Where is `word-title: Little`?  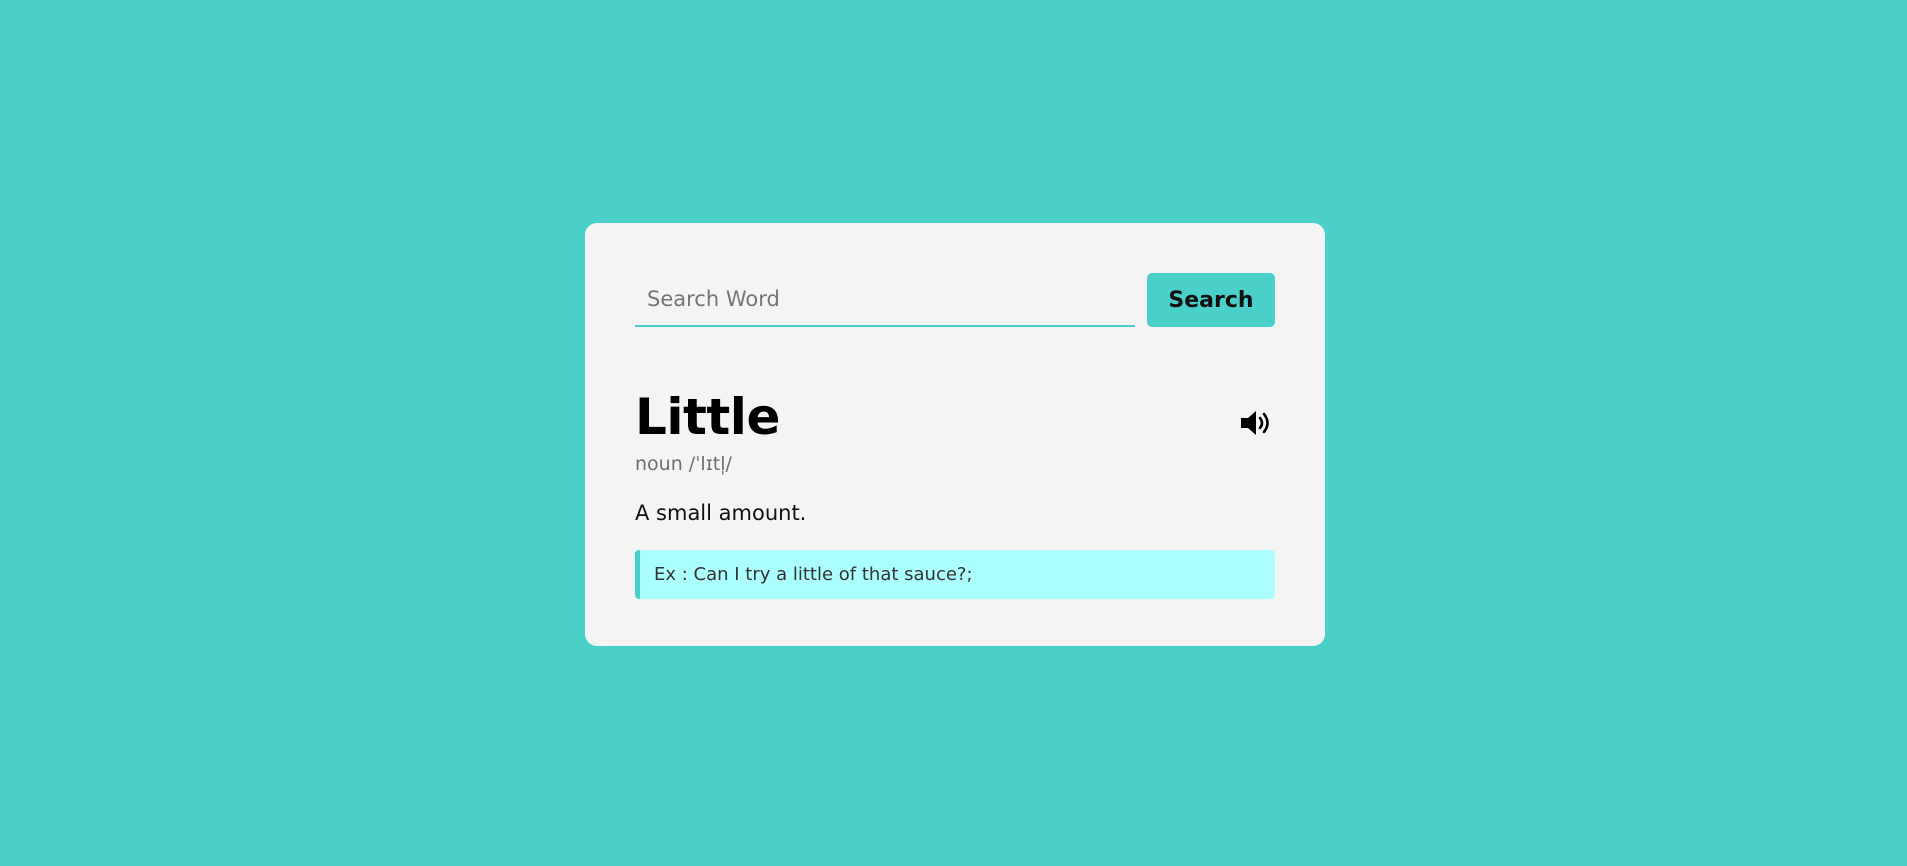 word-title: Little is located at coordinates (707, 417).